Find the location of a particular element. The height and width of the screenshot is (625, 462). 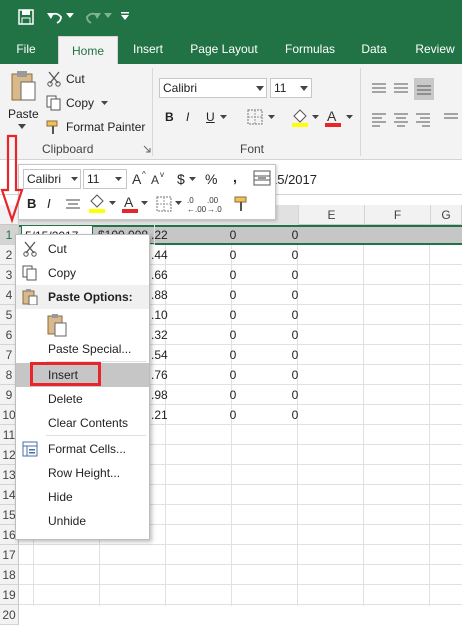

column-header-f: F is located at coordinates (398, 215).